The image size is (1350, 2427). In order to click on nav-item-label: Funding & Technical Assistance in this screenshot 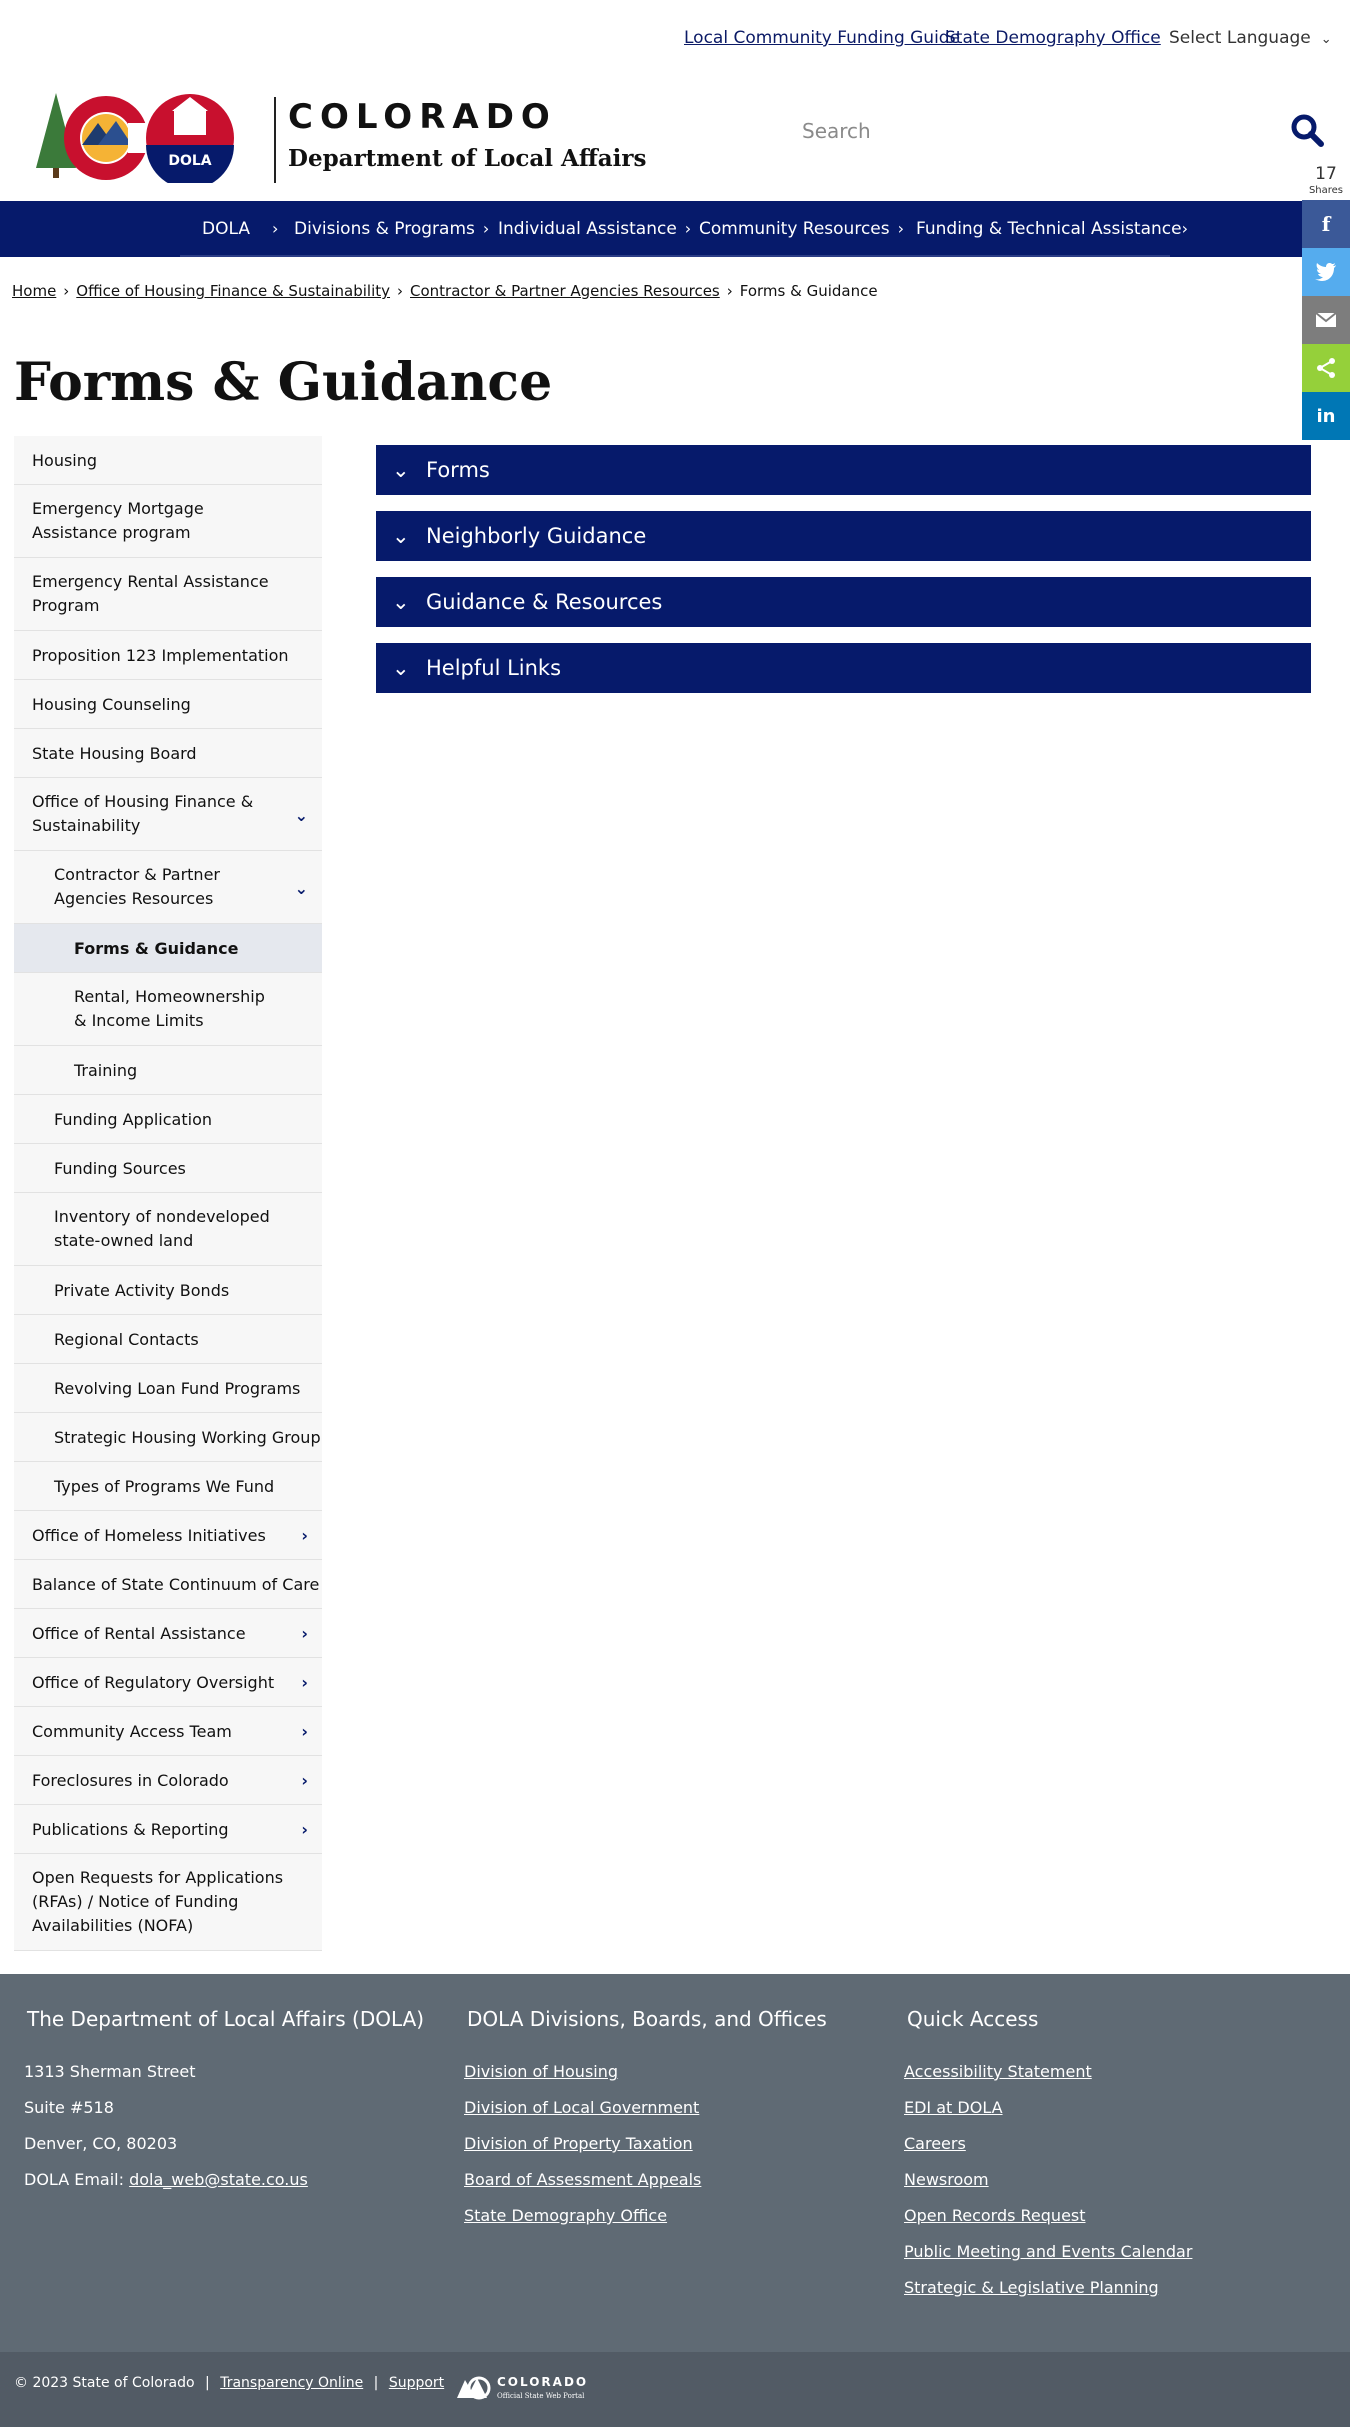, I will do `click(1049, 229)`.